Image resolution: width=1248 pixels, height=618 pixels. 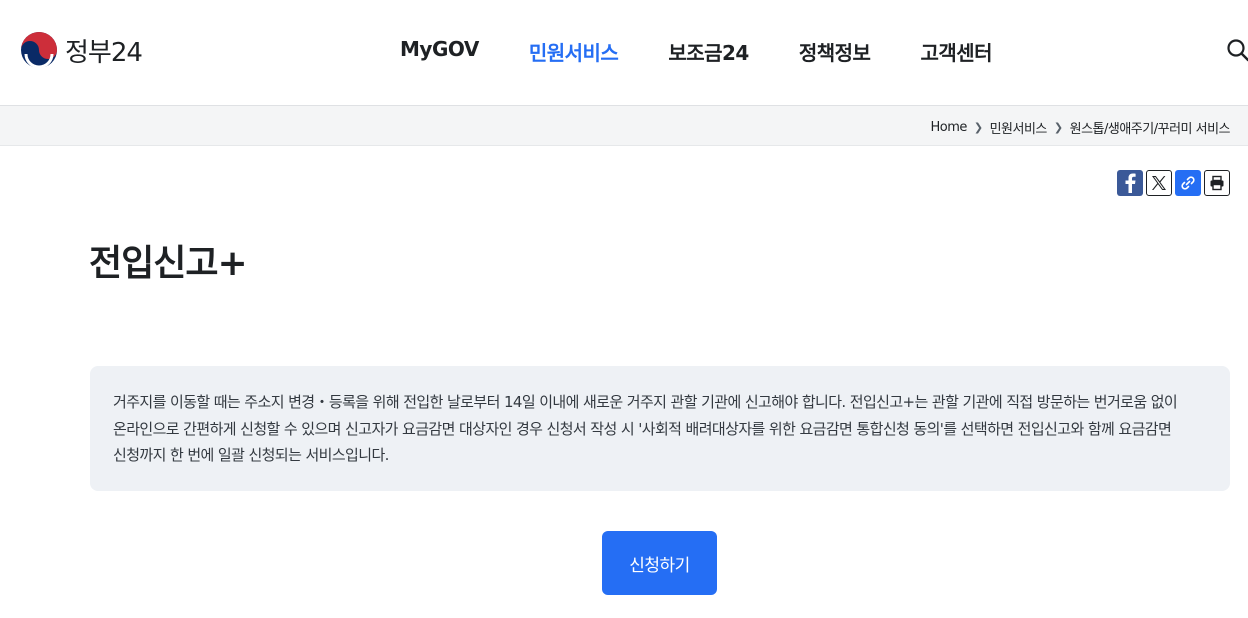 What do you see at coordinates (168, 263) in the screenshot?
I see `page-title: 전입신고+` at bounding box center [168, 263].